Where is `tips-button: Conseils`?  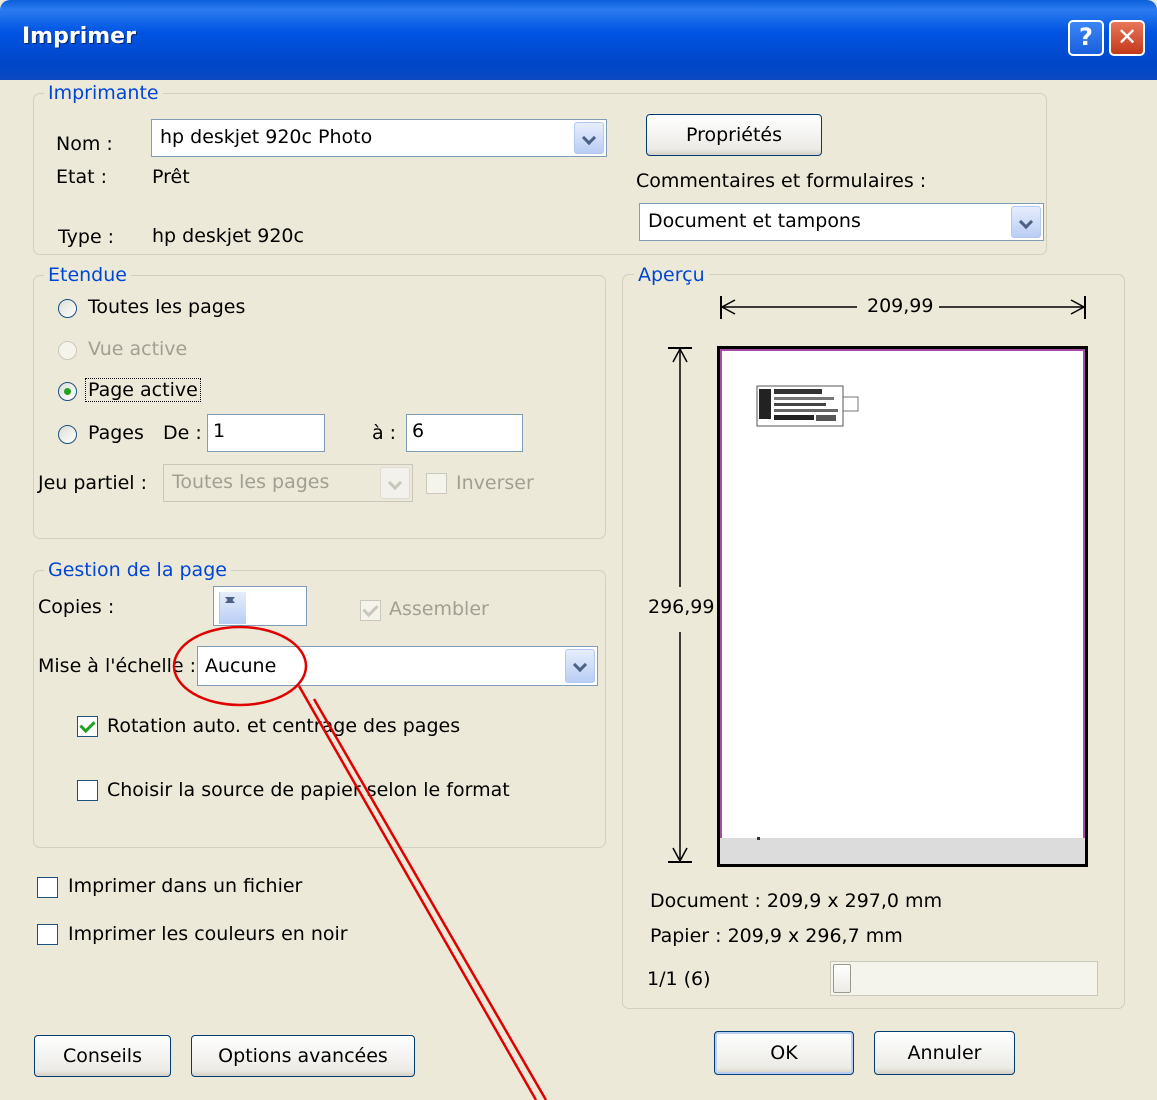
tips-button: Conseils is located at coordinates (102, 1056).